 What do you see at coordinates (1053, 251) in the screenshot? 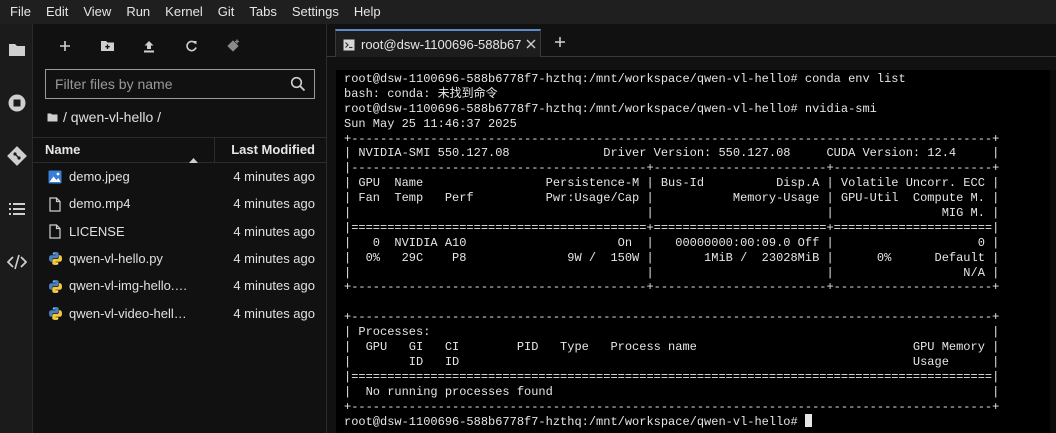
I see `terminal-scrollbar` at bounding box center [1053, 251].